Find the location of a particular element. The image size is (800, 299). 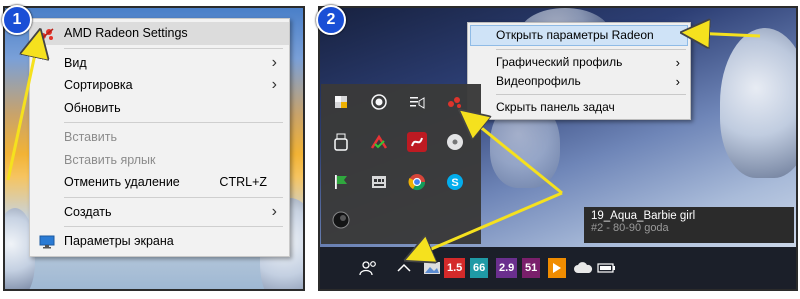

svg-text: S is located at coordinates (454, 183).